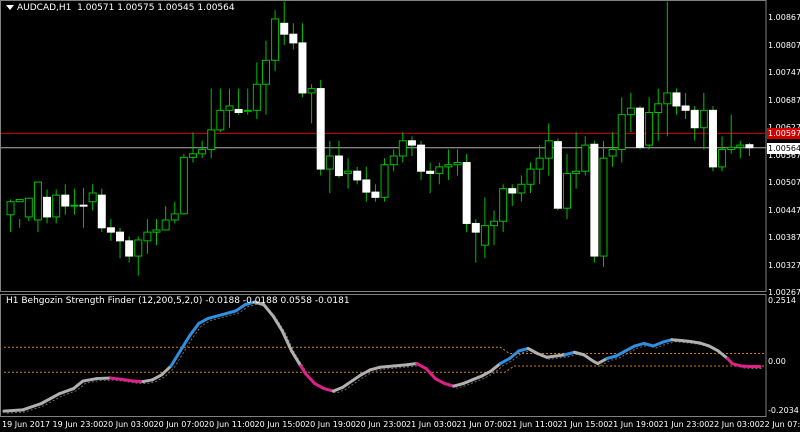  I want to click on indicator-axis-label: 0.00, so click(777, 362).